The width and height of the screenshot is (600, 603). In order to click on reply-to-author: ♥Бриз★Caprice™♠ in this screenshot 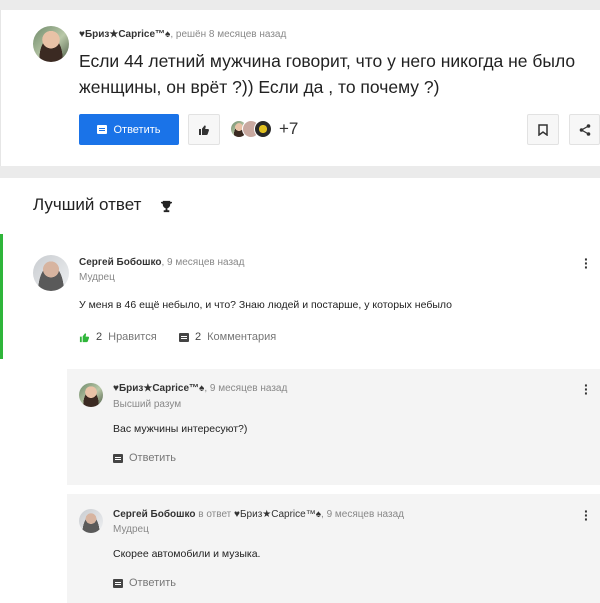, I will do `click(277, 514)`.